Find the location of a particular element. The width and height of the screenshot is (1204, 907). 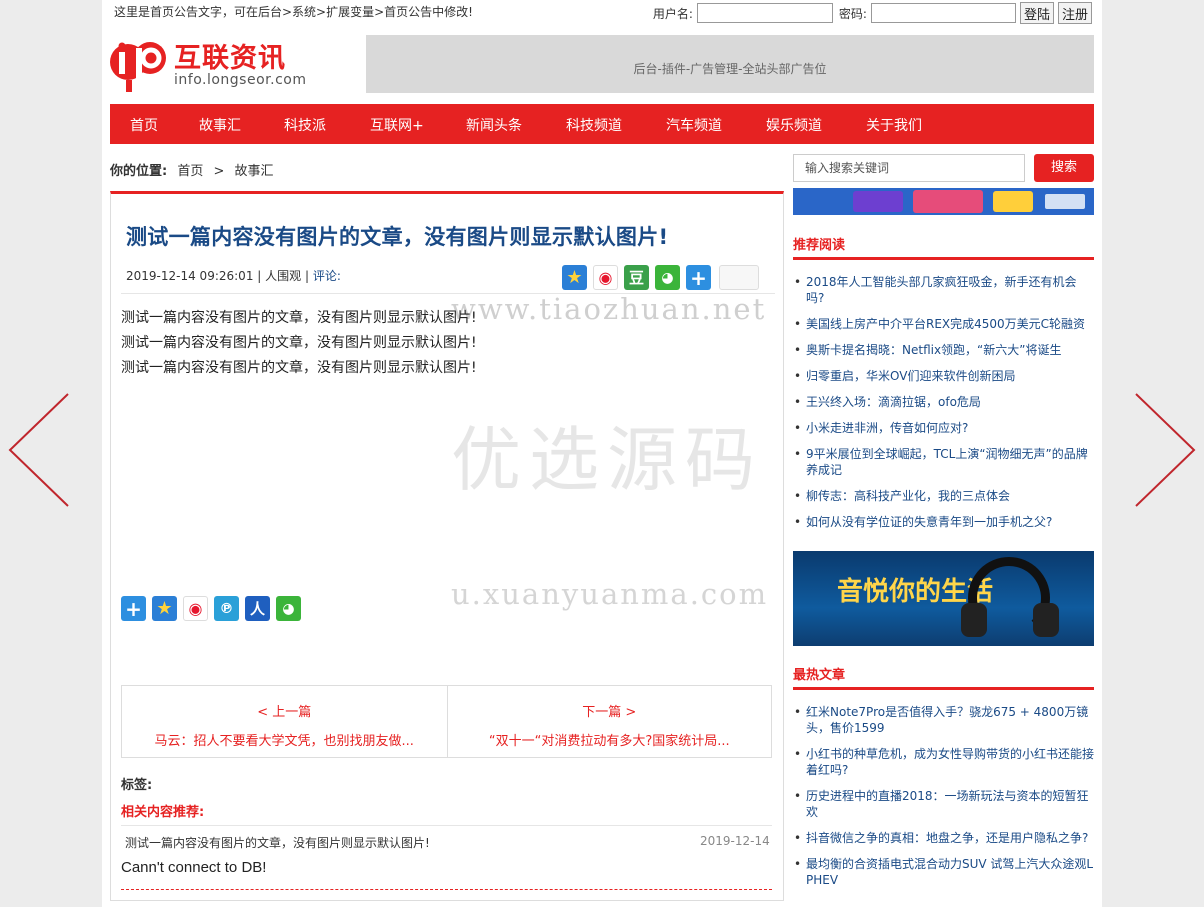

list-item: 小红书的种草危机，成为女性导购带货的小红书还能接着红吗? is located at coordinates (943, 762).